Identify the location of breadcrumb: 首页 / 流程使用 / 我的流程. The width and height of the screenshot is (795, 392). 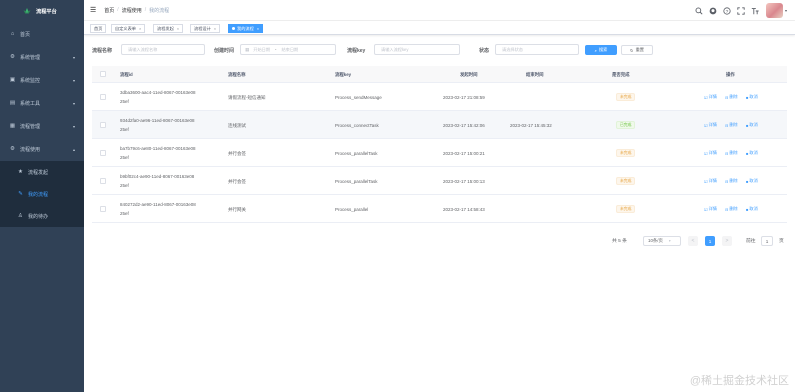
(137, 10).